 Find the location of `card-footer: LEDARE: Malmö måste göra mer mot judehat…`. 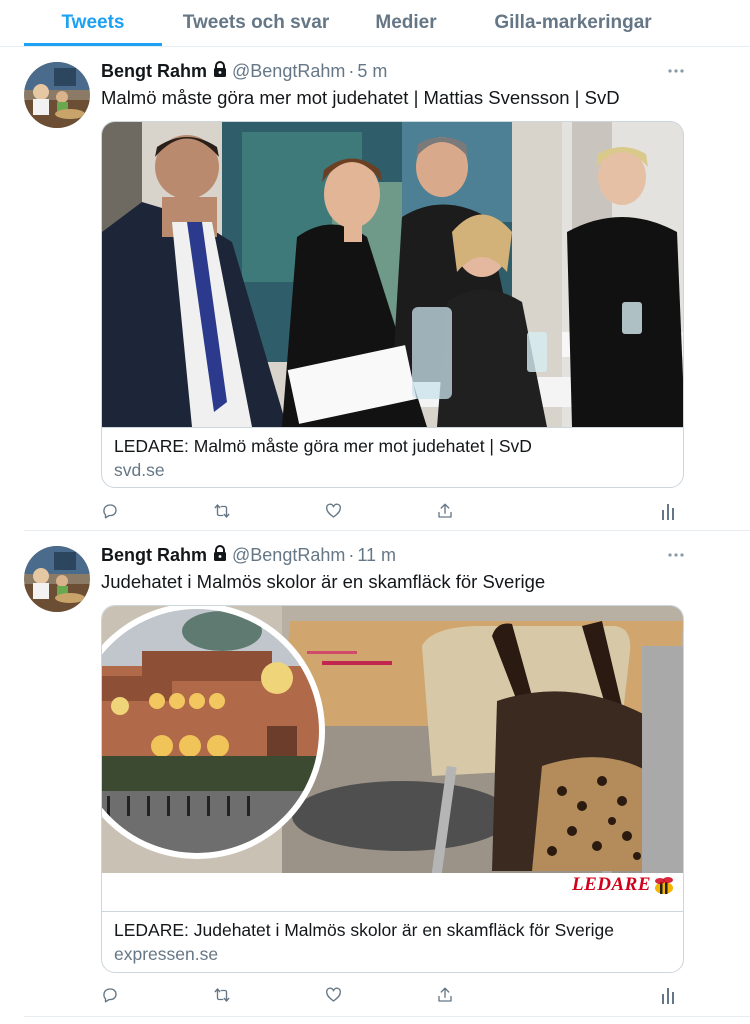

card-footer: LEDARE: Malmö måste göra mer mot judehat… is located at coordinates (392, 457).